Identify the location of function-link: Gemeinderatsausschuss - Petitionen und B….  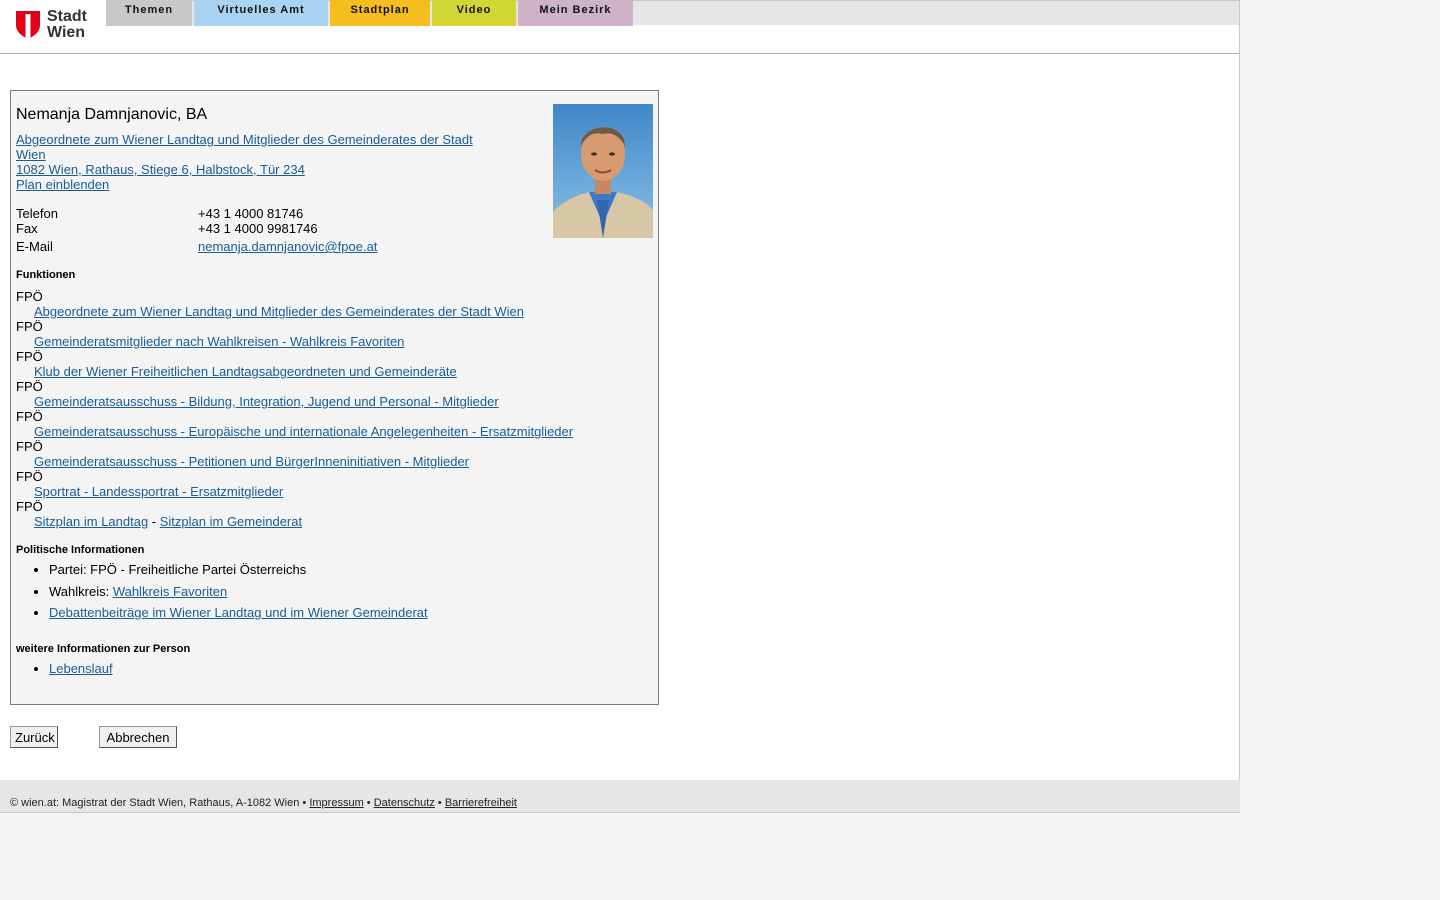
(251, 461).